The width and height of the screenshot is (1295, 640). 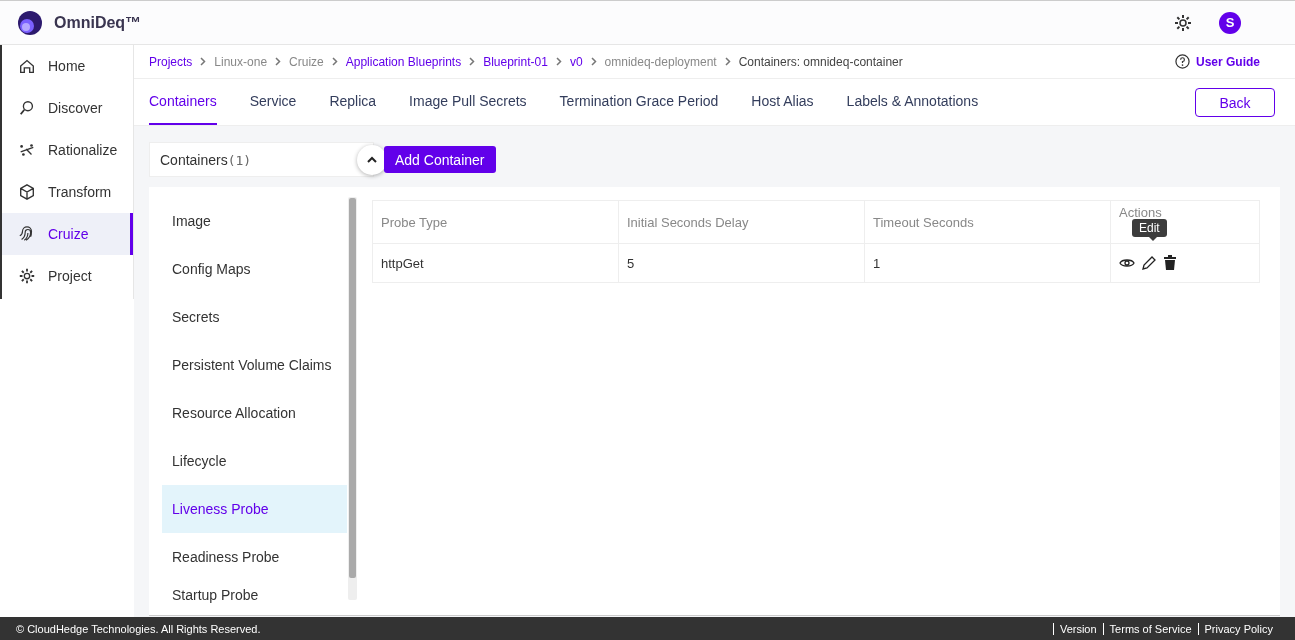 What do you see at coordinates (660, 61) in the screenshot?
I see `breadcrumb-item: omnideq-deployment` at bounding box center [660, 61].